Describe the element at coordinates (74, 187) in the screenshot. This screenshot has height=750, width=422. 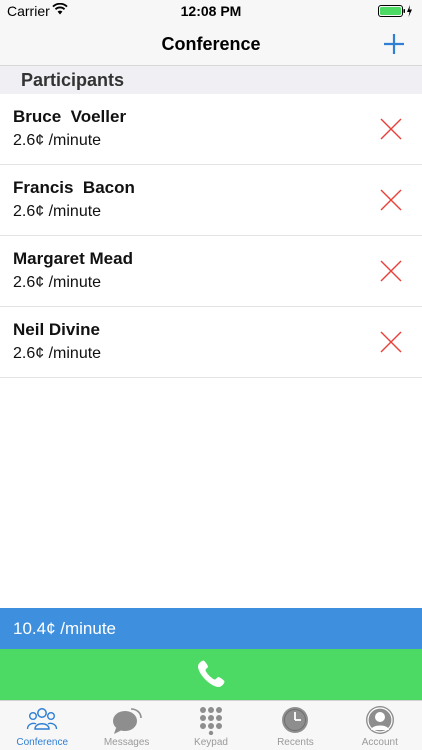
I see `participant-name: Francis Bacon` at that location.